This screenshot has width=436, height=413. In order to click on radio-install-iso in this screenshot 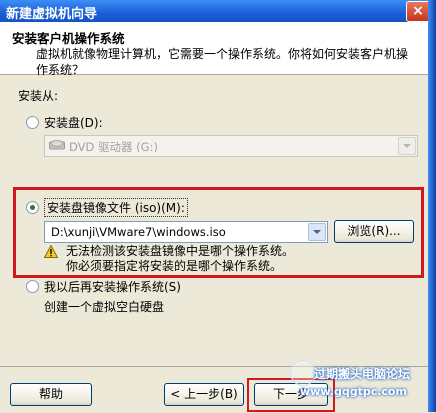, I will do `click(32, 207)`.